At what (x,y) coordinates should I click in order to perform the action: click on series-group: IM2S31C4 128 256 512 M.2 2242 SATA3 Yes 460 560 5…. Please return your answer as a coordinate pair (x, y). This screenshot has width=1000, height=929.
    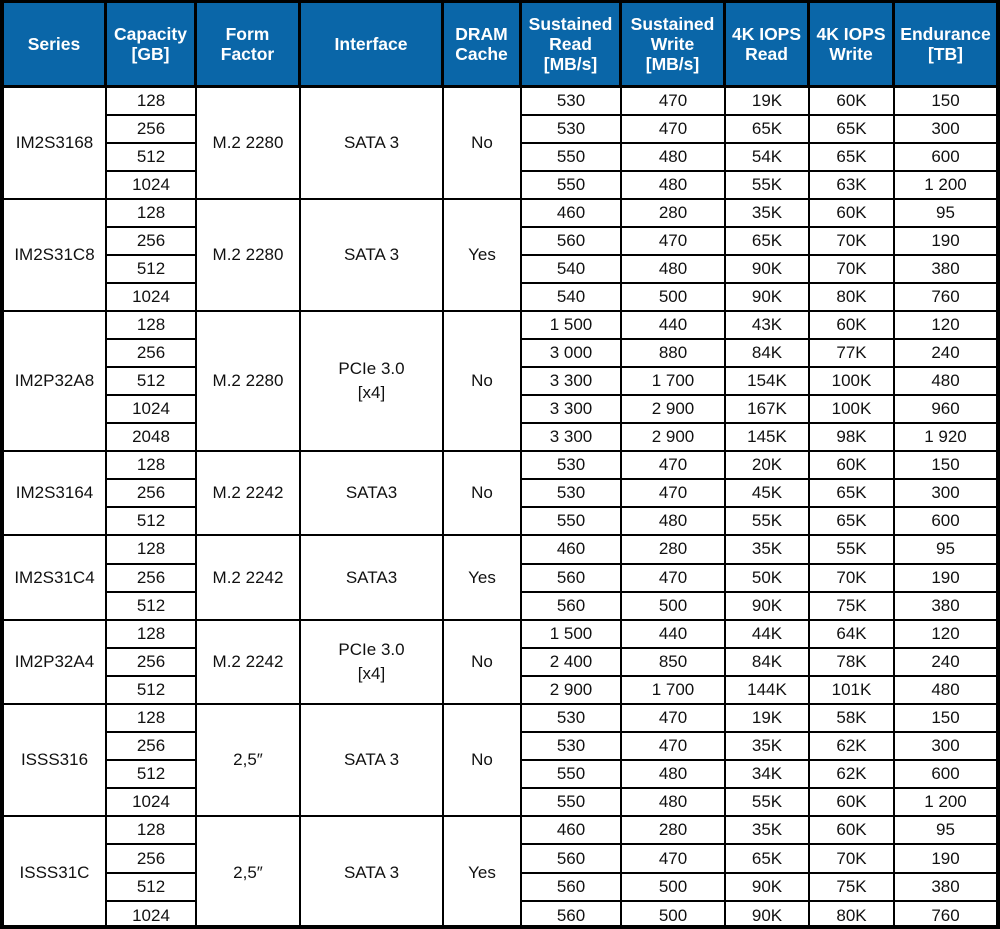
    Looking at the image, I should click on (500, 578).